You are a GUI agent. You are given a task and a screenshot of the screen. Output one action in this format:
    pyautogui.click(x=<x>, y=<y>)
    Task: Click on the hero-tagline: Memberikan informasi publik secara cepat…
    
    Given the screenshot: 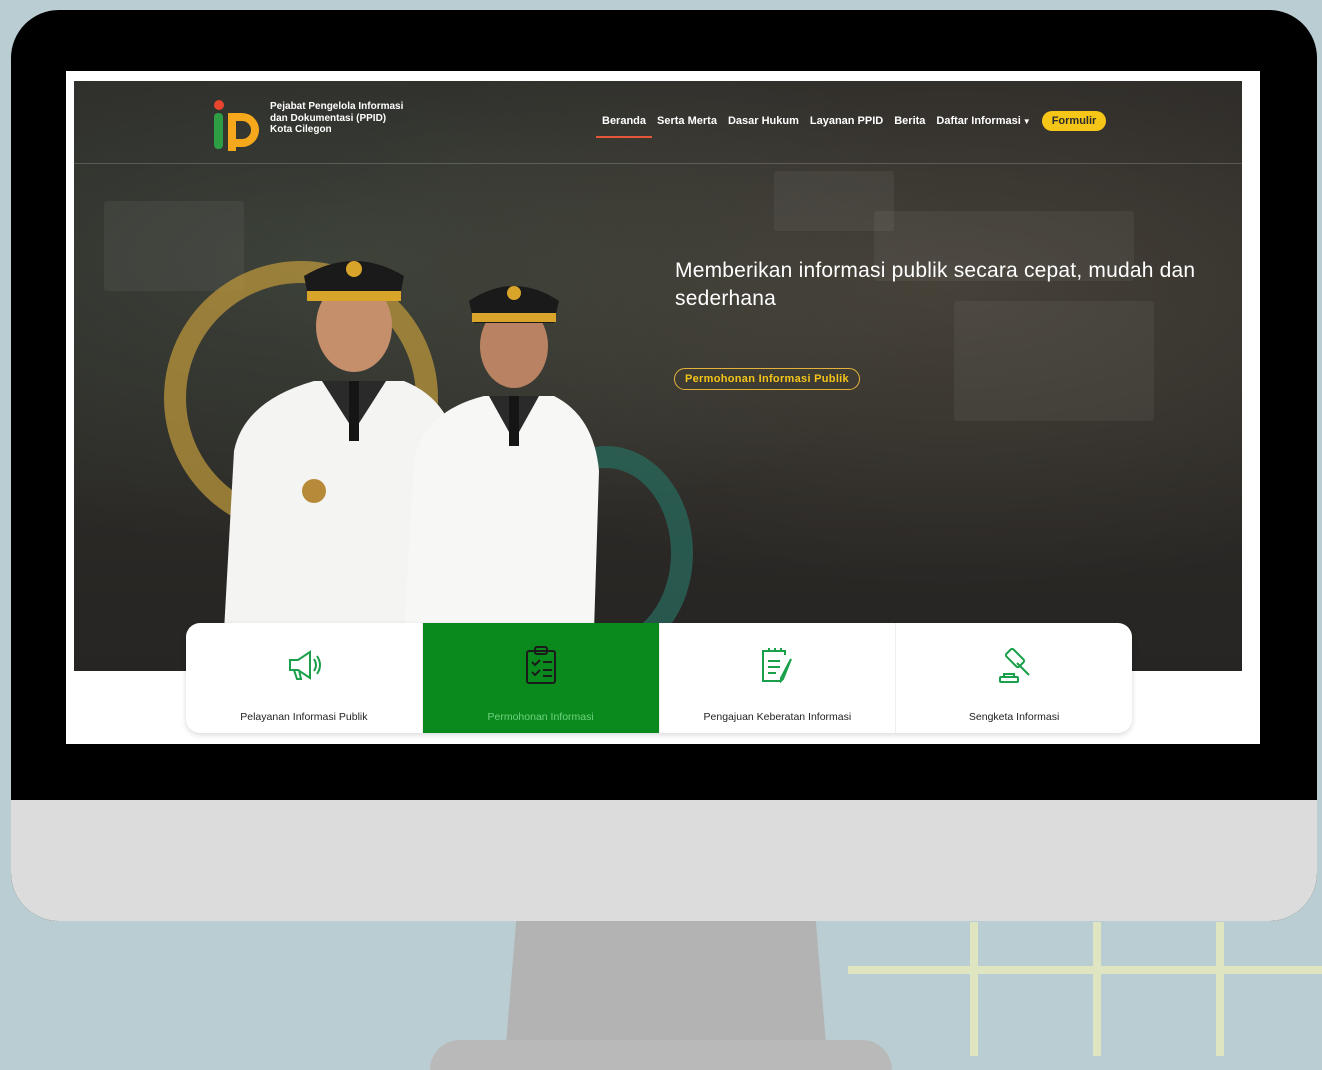 What is the action you would take?
    pyautogui.click(x=935, y=284)
    